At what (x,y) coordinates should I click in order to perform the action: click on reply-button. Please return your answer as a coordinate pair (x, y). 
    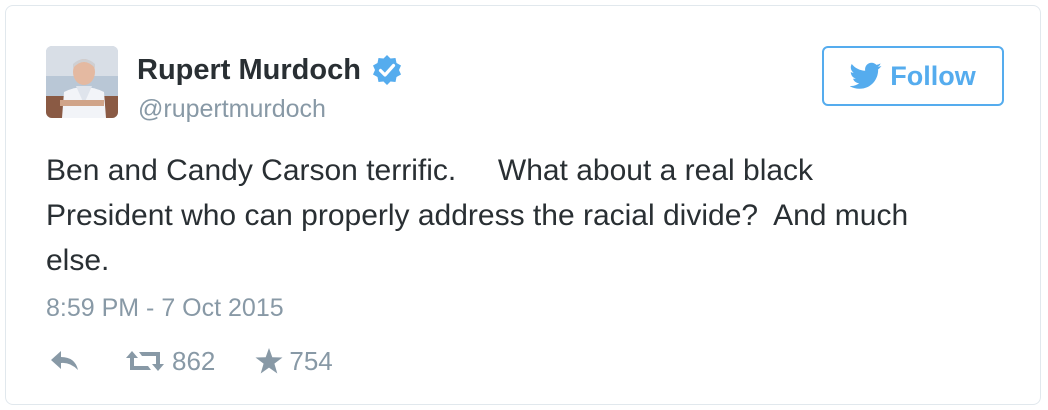
    Looking at the image, I should click on (65, 361).